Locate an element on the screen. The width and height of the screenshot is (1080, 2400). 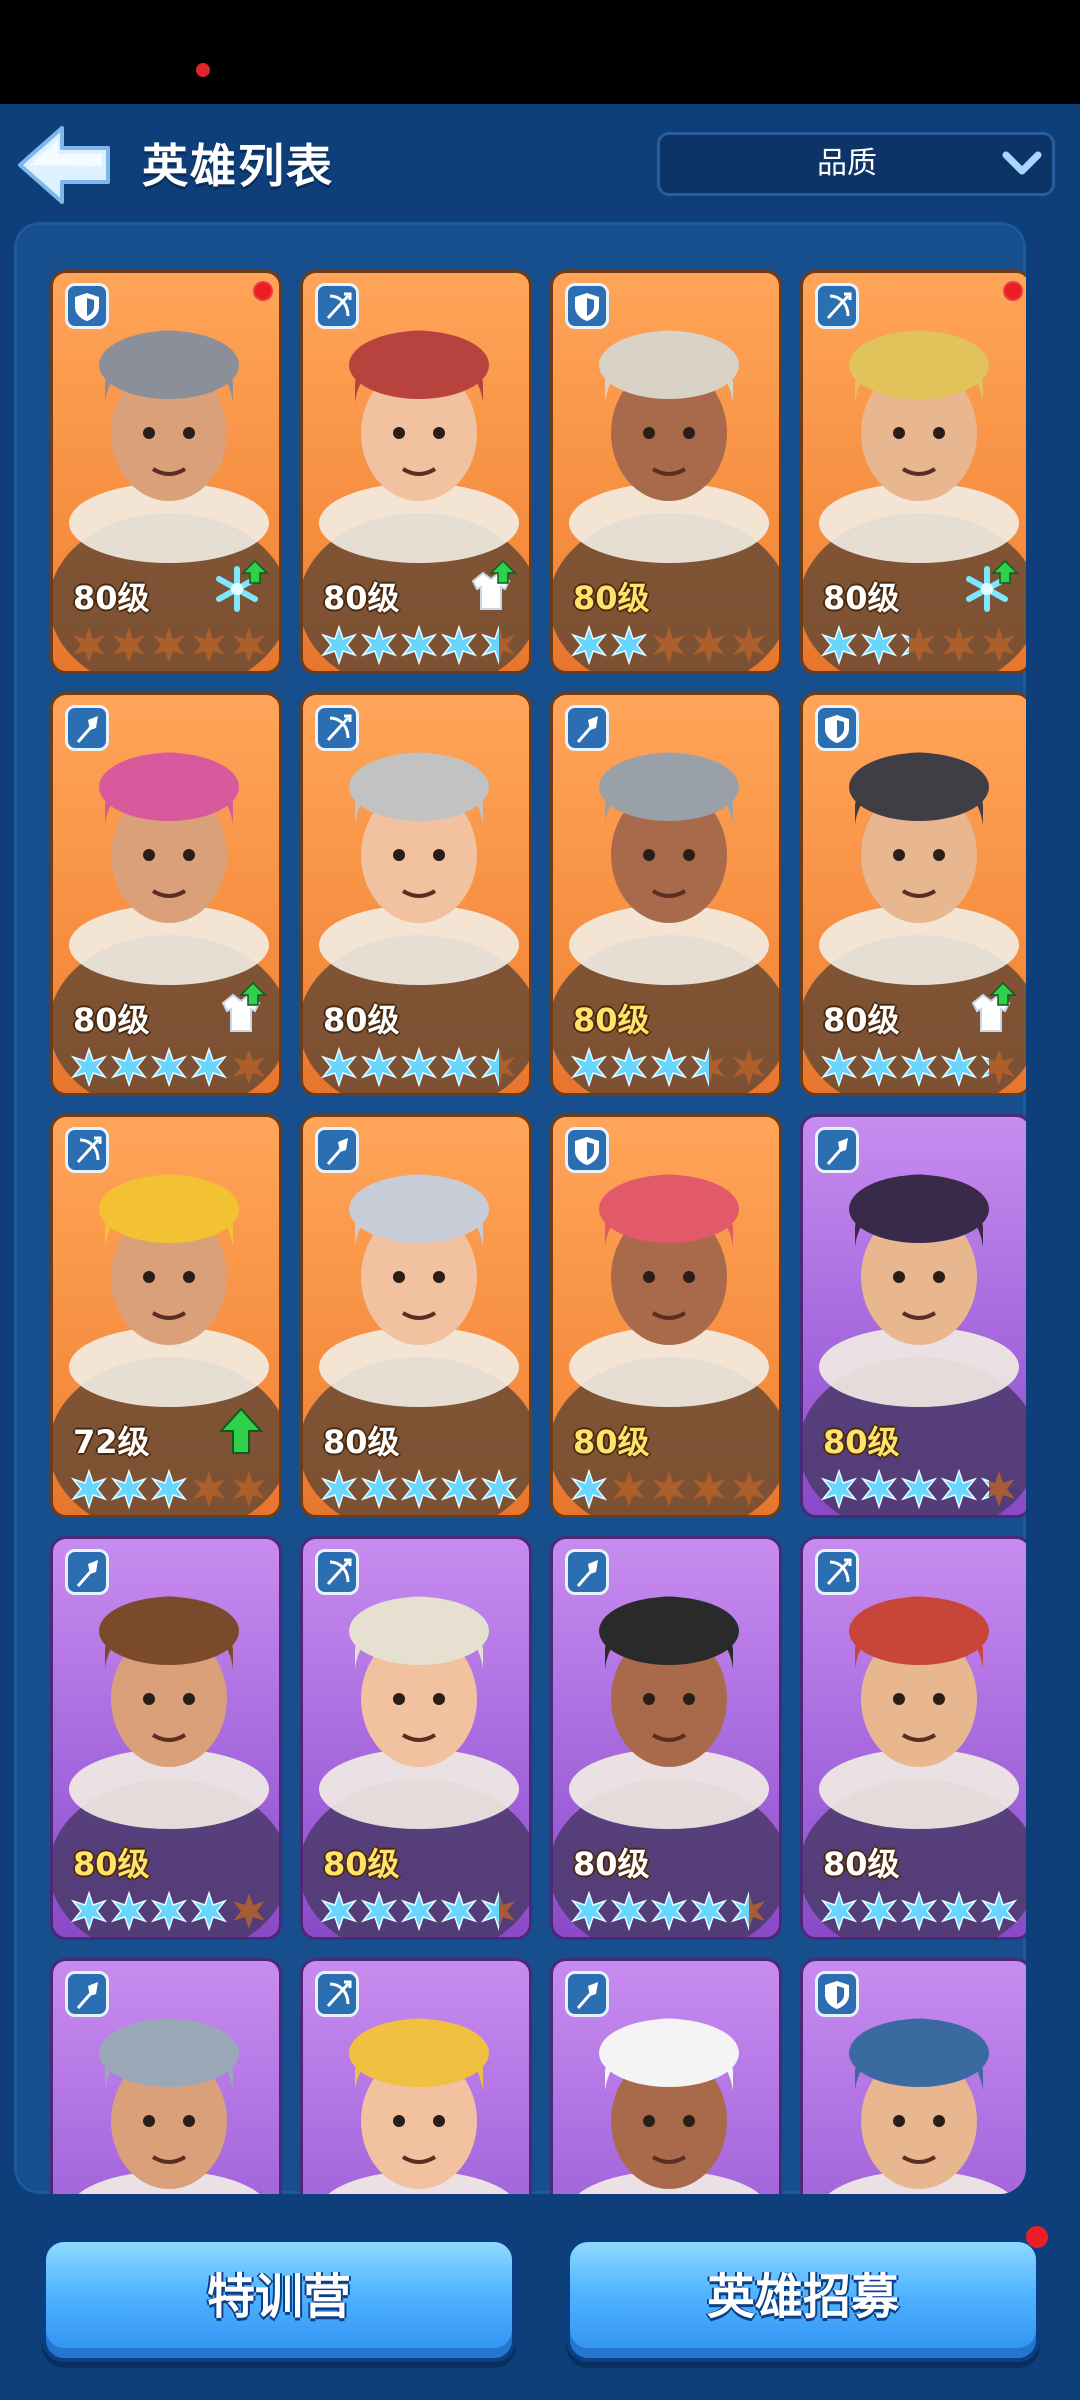
hero-card: 72级 is located at coordinates (166, 1316).